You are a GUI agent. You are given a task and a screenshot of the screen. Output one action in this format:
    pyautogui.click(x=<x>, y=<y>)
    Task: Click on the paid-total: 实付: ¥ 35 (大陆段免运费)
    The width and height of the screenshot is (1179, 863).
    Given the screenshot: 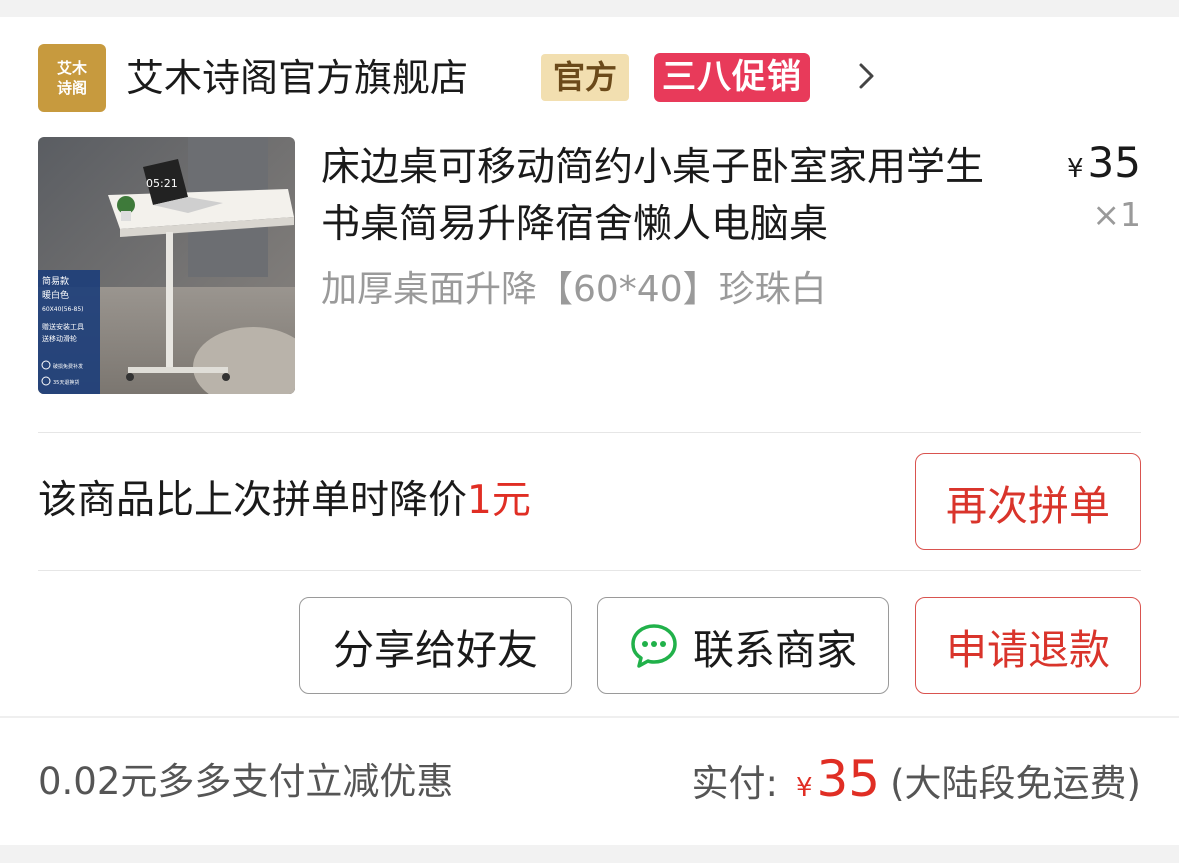 What is the action you would take?
    pyautogui.click(x=916, y=783)
    